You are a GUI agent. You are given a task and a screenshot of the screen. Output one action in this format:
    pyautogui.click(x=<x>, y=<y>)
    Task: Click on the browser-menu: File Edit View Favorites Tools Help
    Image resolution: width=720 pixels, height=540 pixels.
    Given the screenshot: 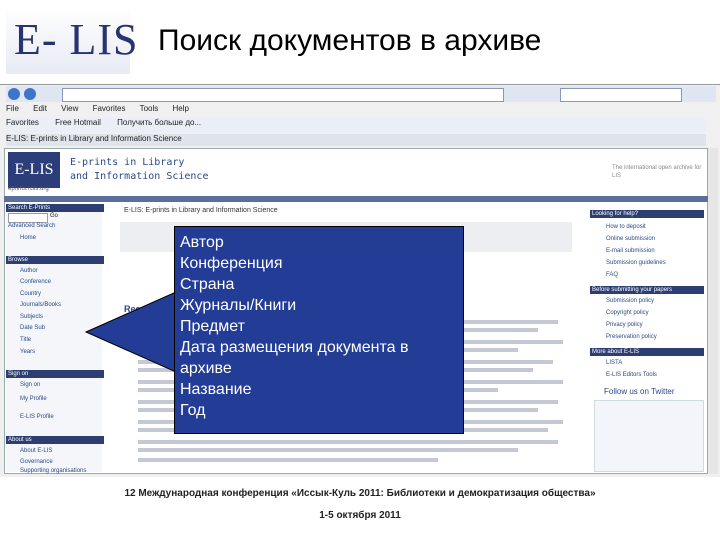 What is the action you would take?
    pyautogui.click(x=361, y=110)
    